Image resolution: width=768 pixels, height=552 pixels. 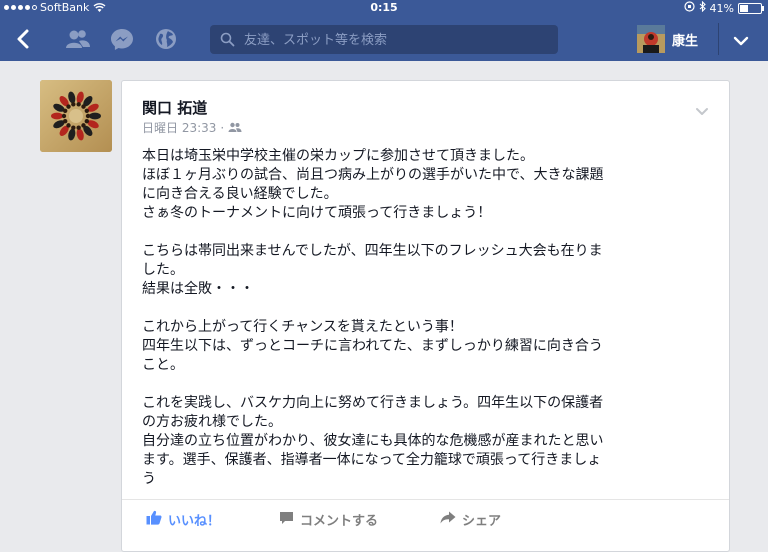 I want to click on messenger-icon, so click(x=122, y=39).